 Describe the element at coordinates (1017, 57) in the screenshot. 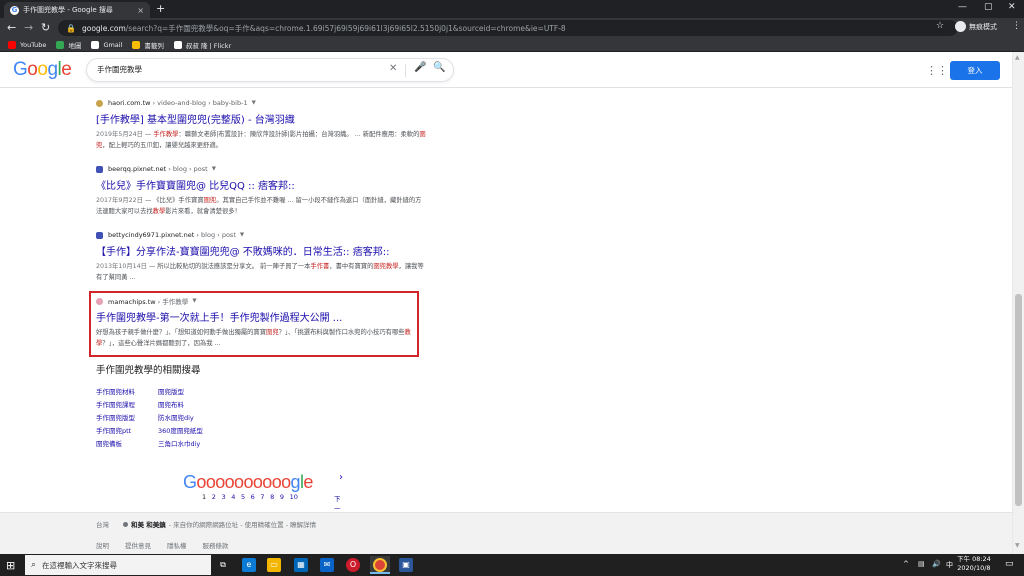

I see `scroll-up-icon: ▲` at that location.